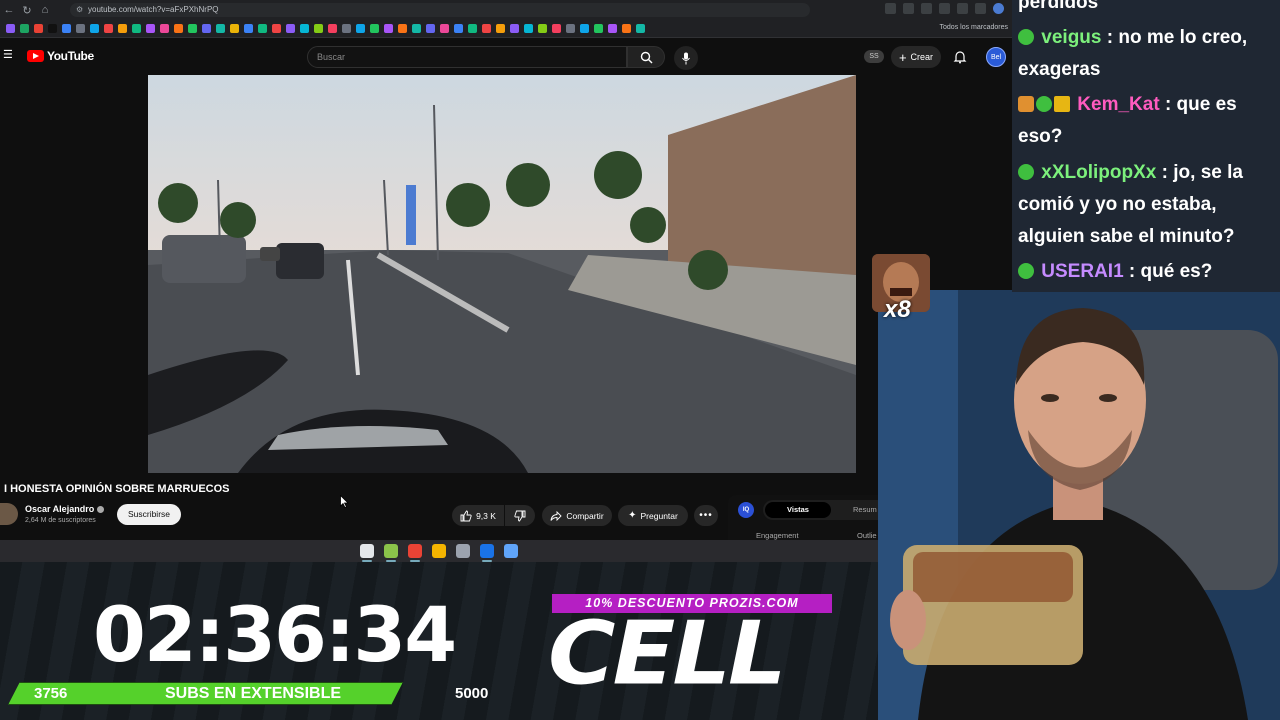  What do you see at coordinates (653, 515) in the screenshot?
I see `ask-button: ✦ Preguntar` at bounding box center [653, 515].